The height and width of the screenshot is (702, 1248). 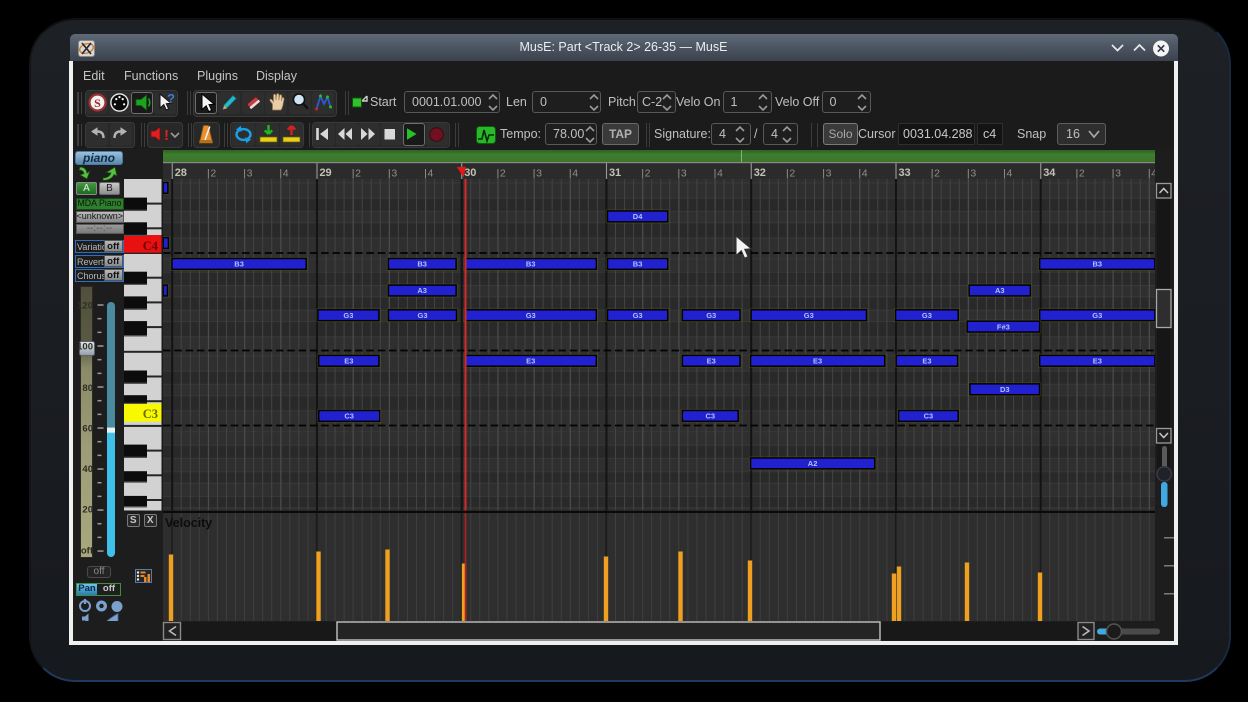 I want to click on svg-text: S, so click(x=97, y=103).